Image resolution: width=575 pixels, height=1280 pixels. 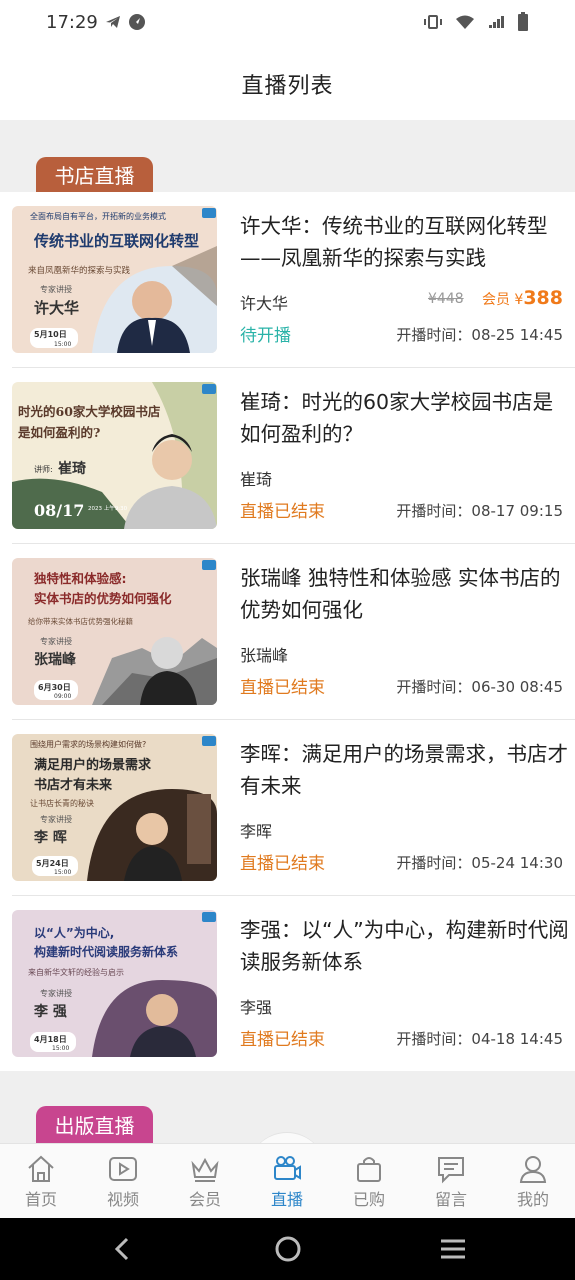 I want to click on tab-label: 留言, so click(x=450, y=1199).